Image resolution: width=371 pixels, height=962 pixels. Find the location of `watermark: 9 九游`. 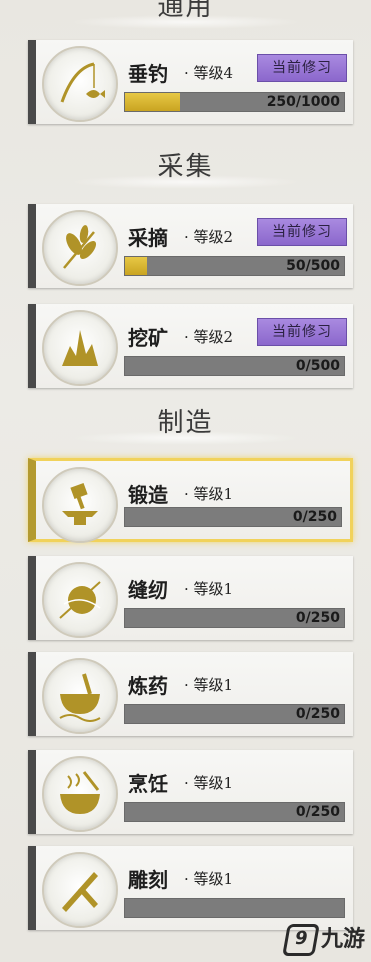

watermark: 9 九游 is located at coordinates (323, 938).